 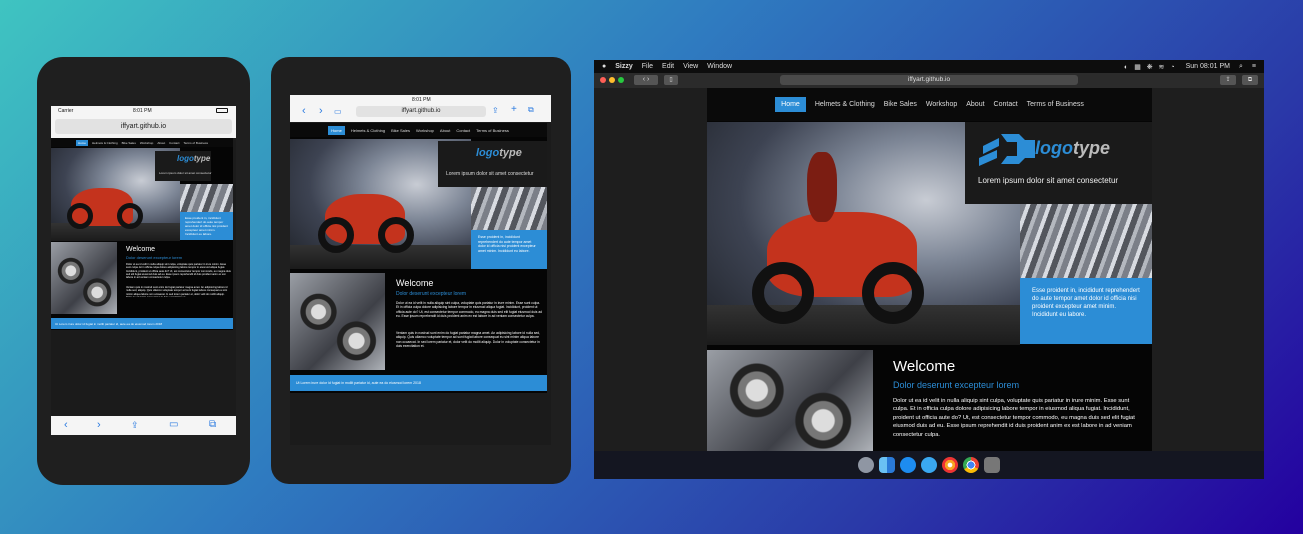 What do you see at coordinates (1073, 148) in the screenshot?
I see `logo-text: logotype` at bounding box center [1073, 148].